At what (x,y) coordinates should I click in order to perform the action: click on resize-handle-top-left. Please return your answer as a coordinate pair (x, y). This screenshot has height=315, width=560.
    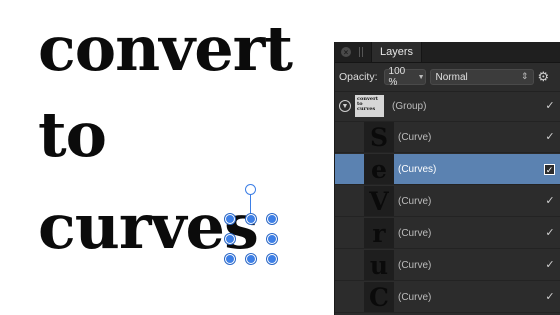
    Looking at the image, I should click on (230, 219).